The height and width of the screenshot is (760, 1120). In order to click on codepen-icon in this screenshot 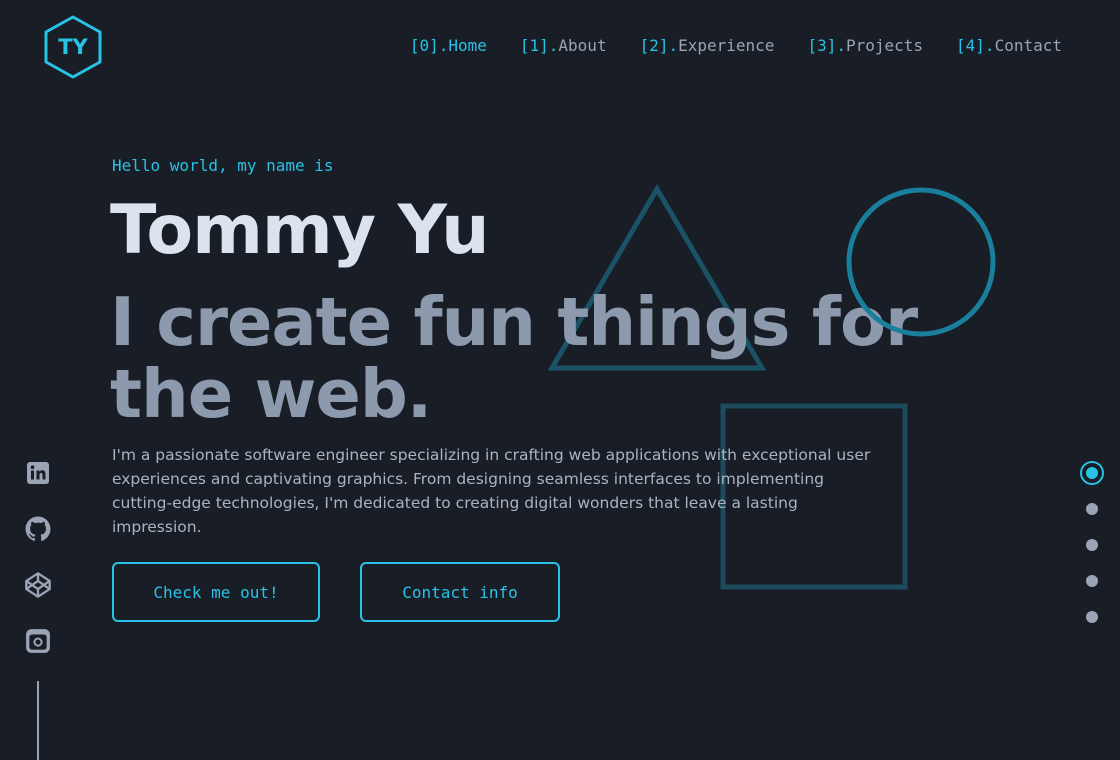, I will do `click(38, 585)`.